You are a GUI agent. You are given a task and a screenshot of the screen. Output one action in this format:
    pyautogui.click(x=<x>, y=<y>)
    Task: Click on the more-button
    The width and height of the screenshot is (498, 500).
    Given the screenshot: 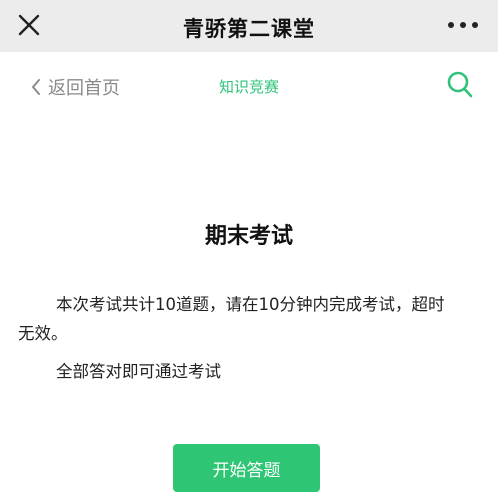 What is the action you would take?
    pyautogui.click(x=463, y=25)
    